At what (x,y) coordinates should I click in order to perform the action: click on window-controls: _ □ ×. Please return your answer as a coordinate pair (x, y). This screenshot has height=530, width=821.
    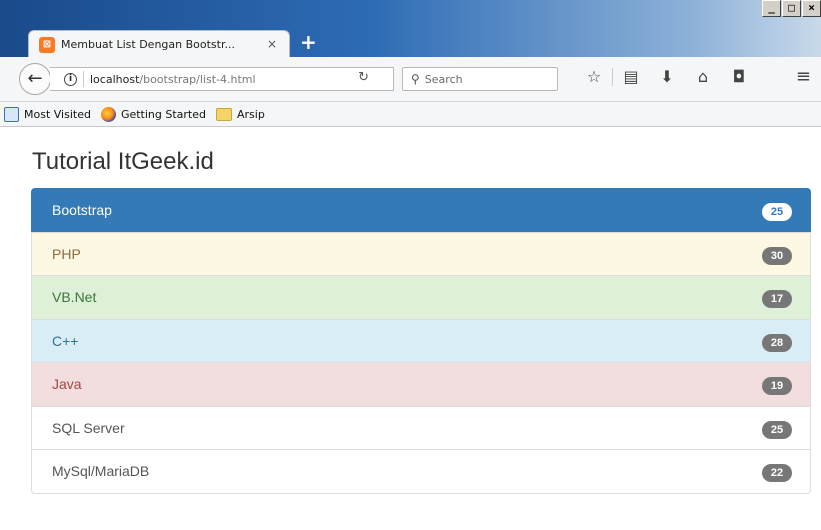
    Looking at the image, I should click on (791, 8).